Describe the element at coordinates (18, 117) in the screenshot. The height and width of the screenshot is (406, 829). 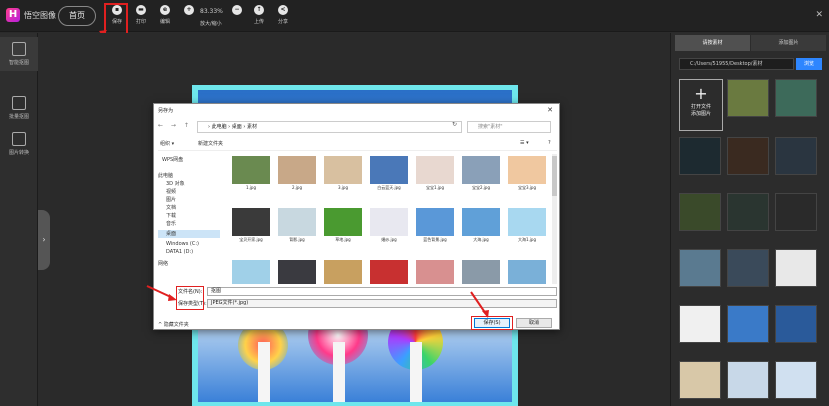
I see `sidebar-item-label: 批量抠图` at that location.